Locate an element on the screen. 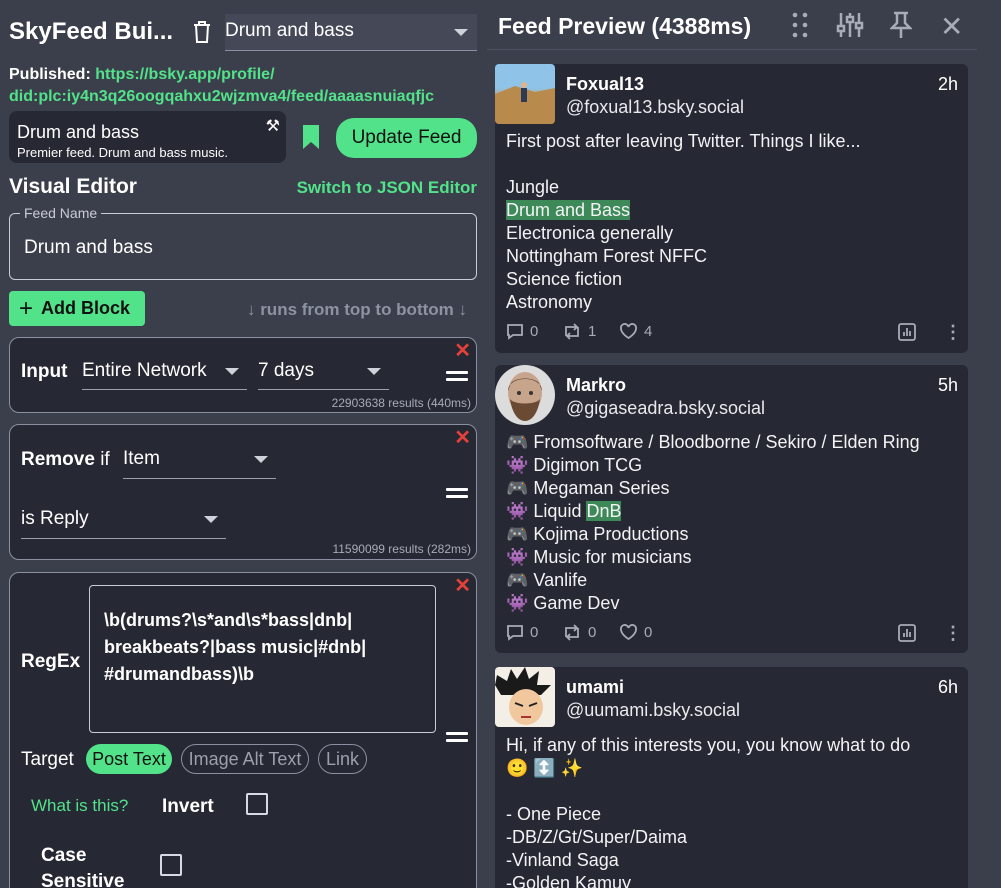 This screenshot has width=1001, height=888. update-feed-button: Update Feed is located at coordinates (406, 138).